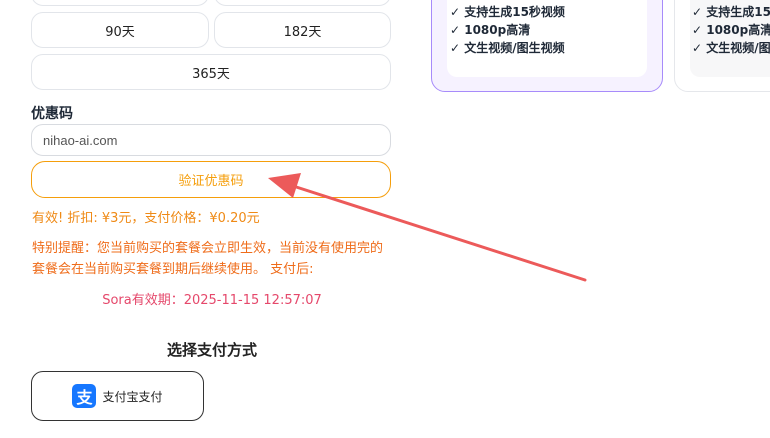 The width and height of the screenshot is (770, 438). I want to click on annotation-arrow, so click(427, 227).